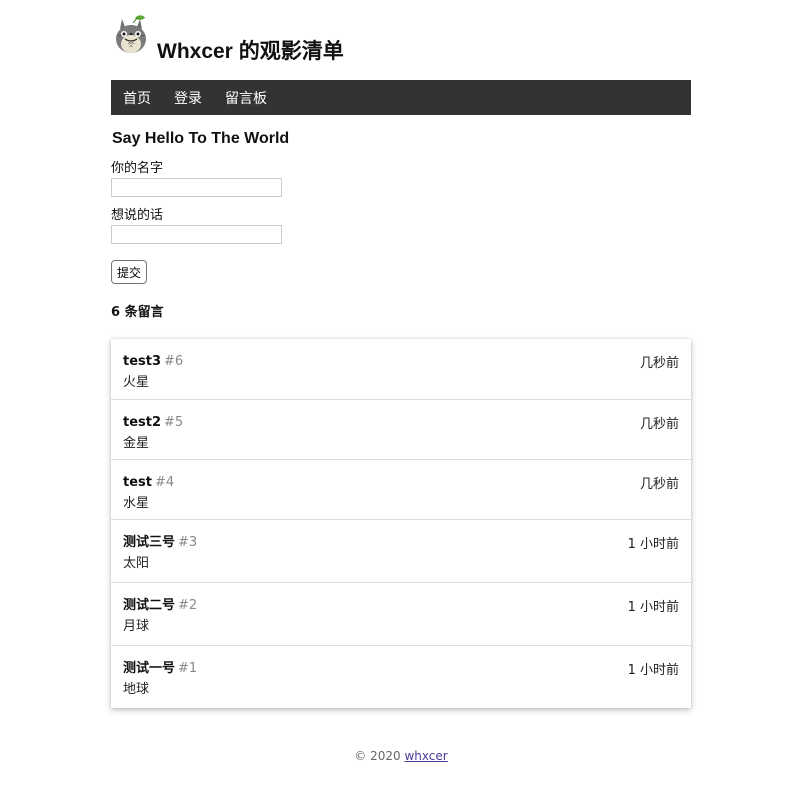  I want to click on site-footer: © 2020 whxcer, so click(401, 756).